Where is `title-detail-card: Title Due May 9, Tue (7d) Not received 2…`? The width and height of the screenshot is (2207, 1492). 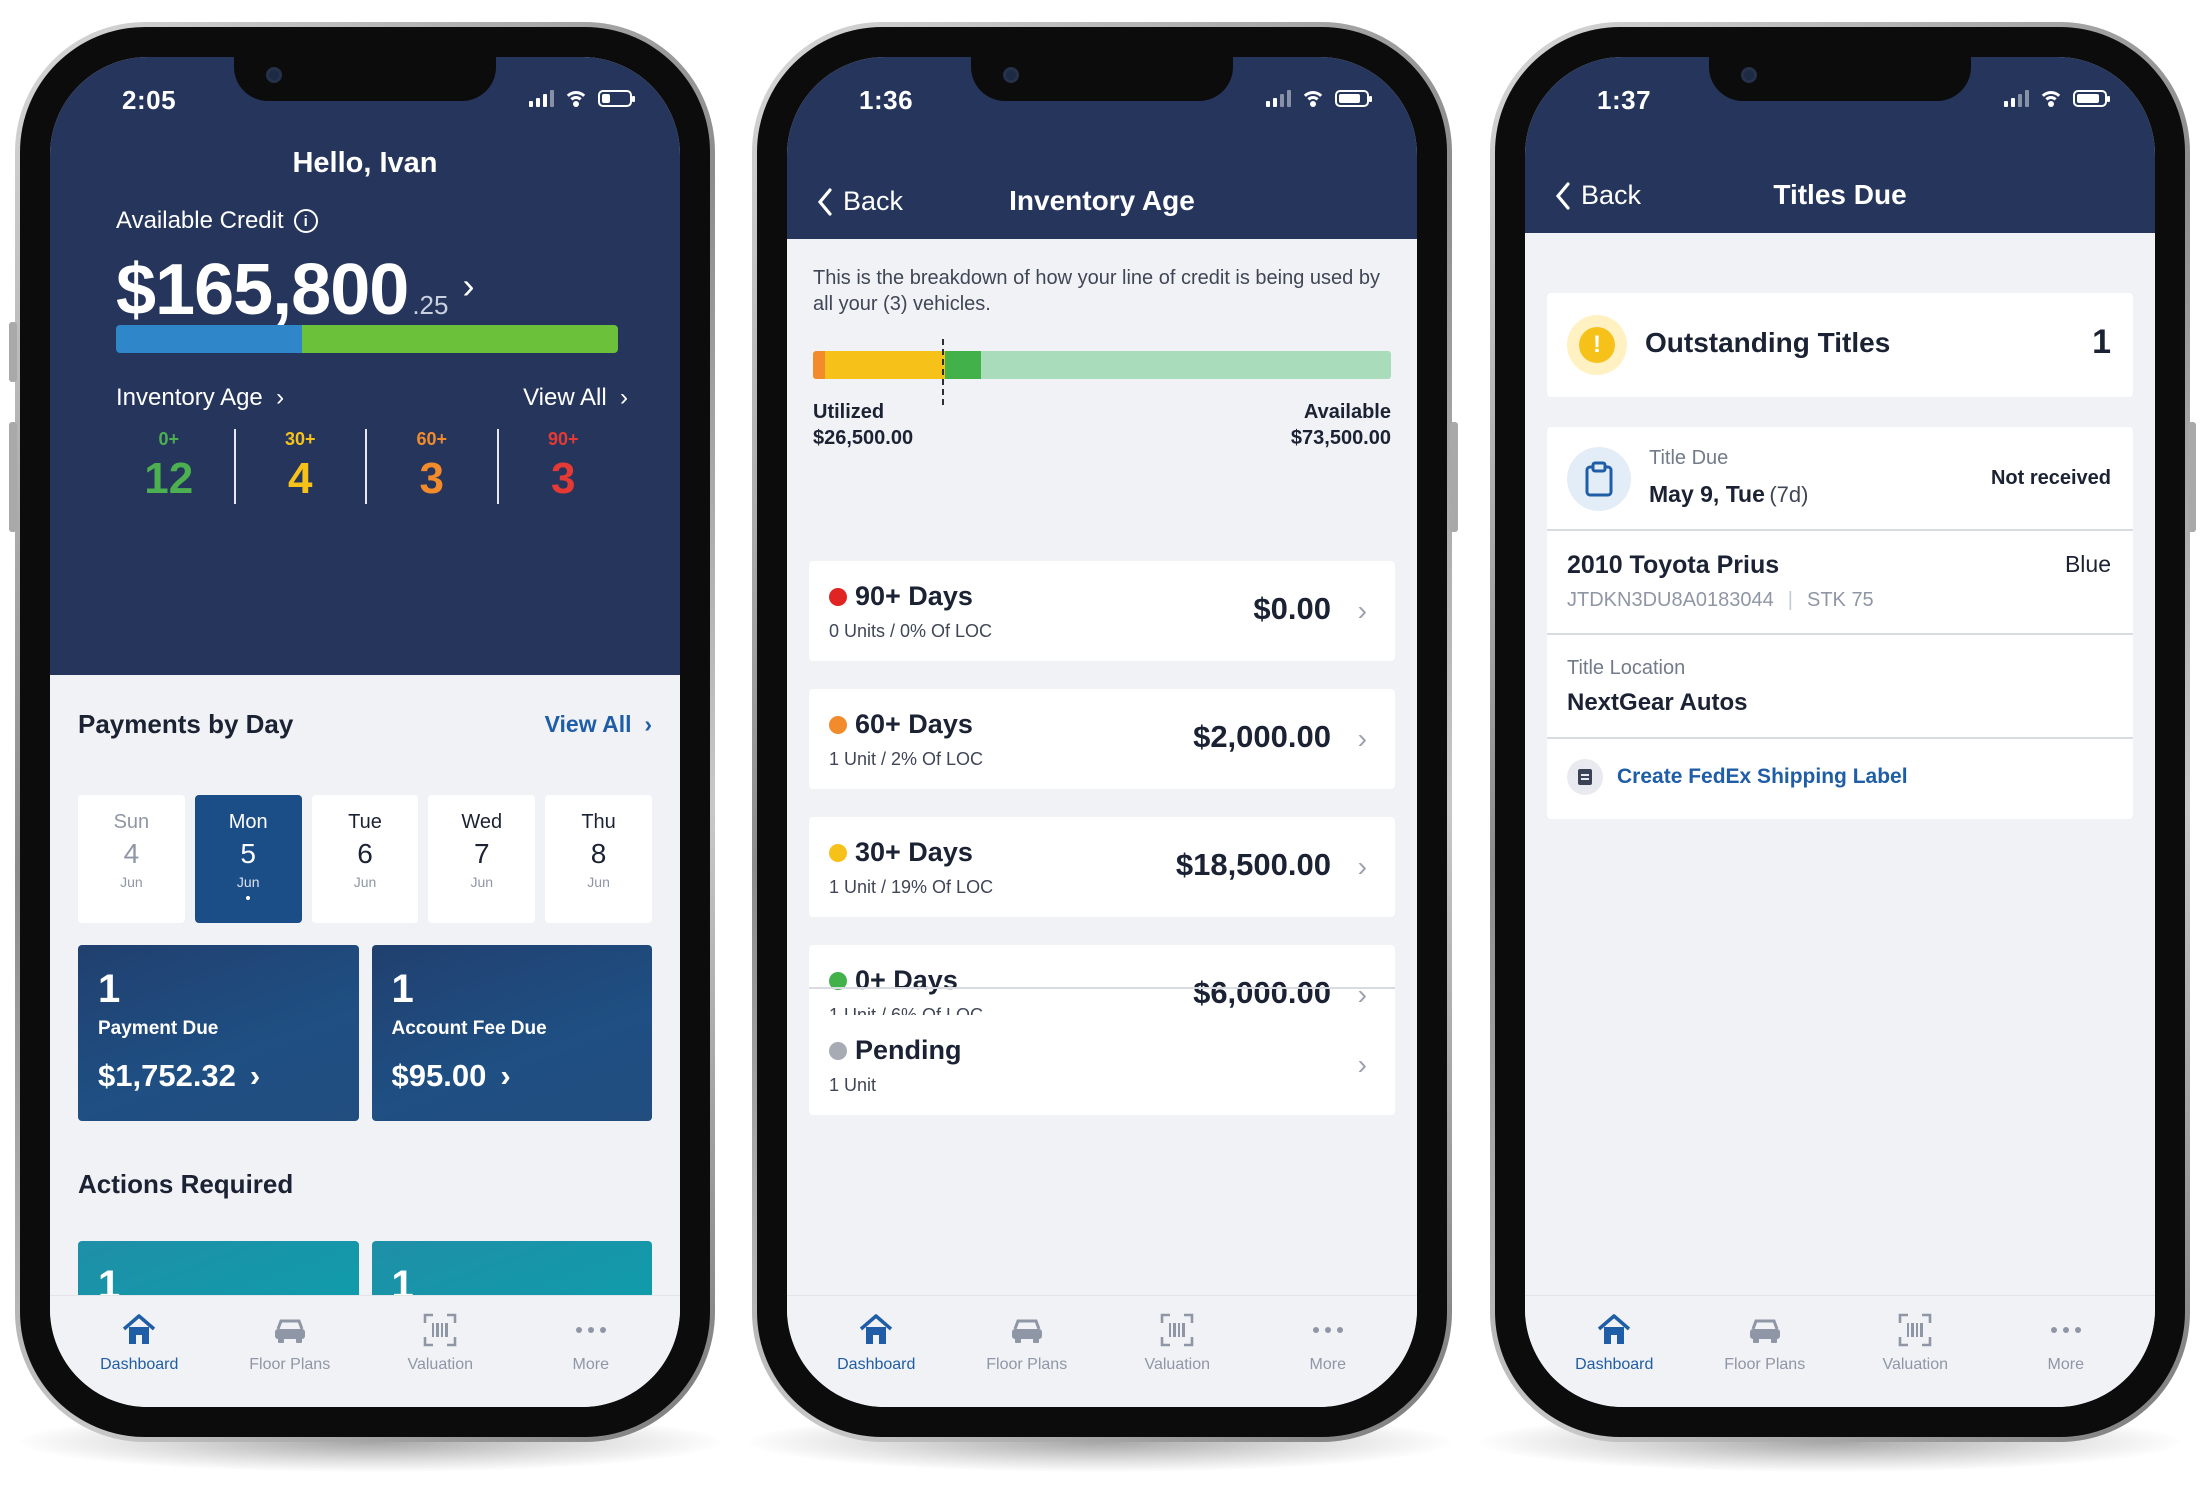
title-detail-card: Title Due May 9, Tue (7d) Not received 2… is located at coordinates (1840, 623).